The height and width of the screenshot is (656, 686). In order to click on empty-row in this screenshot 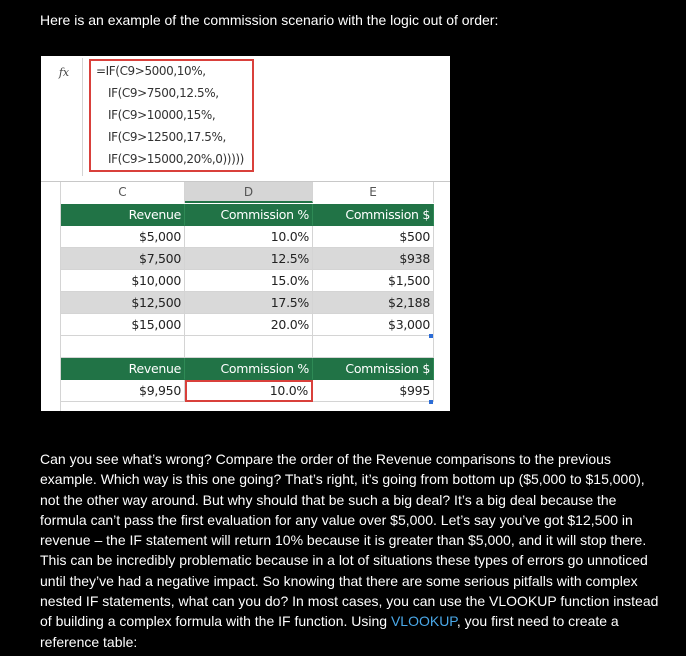, I will do `click(255, 347)`.